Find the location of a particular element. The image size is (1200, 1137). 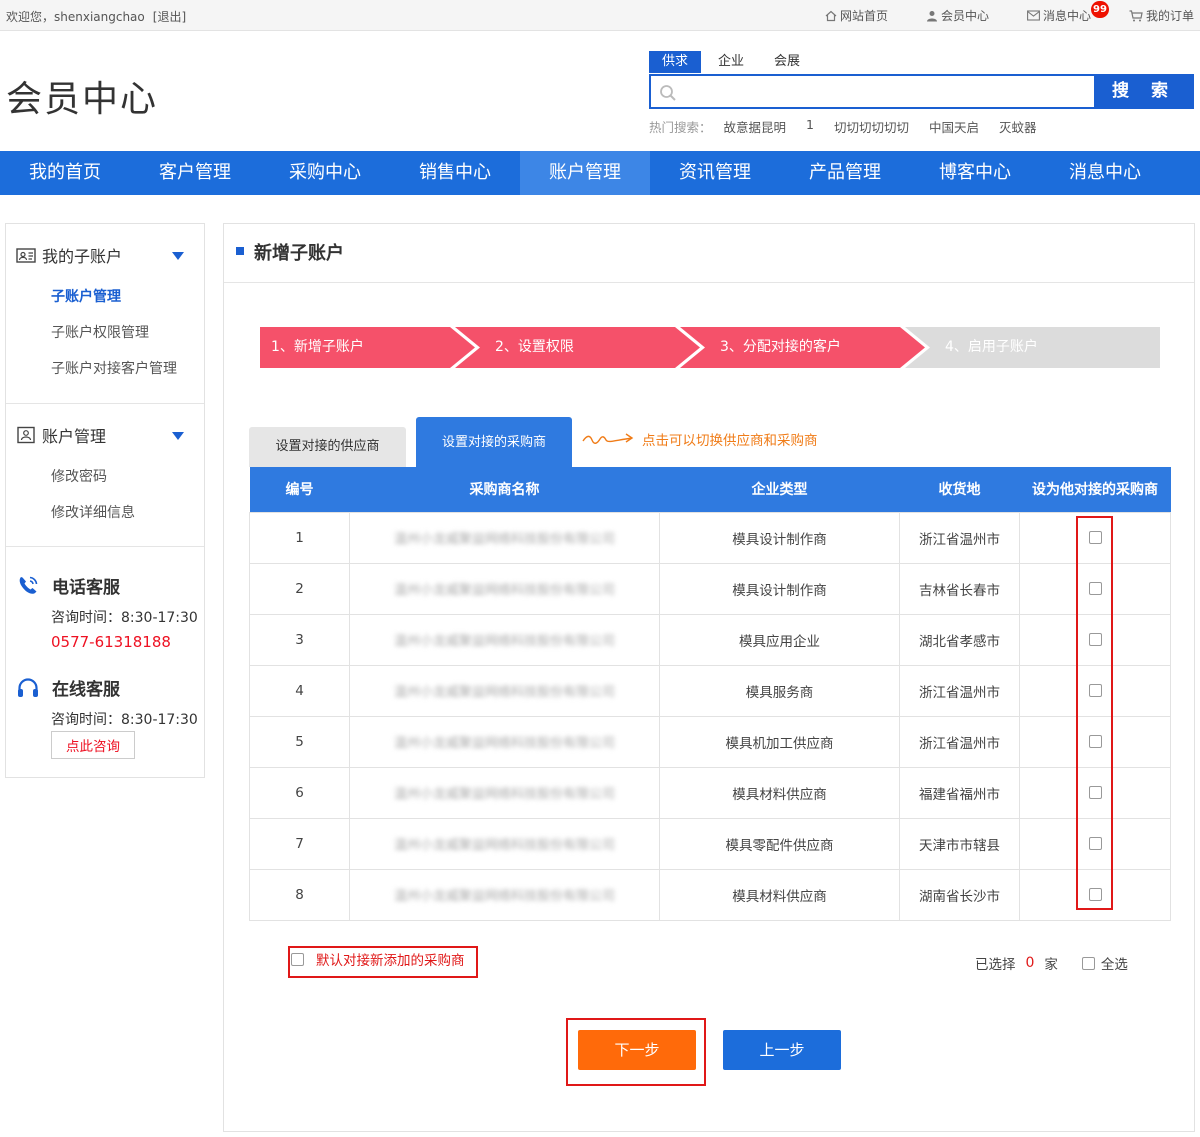

selected-suffix: 家 is located at coordinates (1051, 965).